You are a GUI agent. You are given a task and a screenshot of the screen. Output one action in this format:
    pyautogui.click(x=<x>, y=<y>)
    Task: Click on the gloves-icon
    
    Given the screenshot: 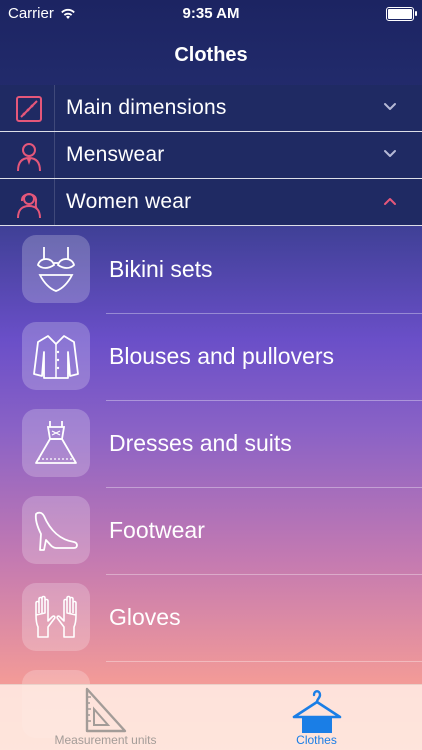 What is the action you would take?
    pyautogui.click(x=56, y=616)
    